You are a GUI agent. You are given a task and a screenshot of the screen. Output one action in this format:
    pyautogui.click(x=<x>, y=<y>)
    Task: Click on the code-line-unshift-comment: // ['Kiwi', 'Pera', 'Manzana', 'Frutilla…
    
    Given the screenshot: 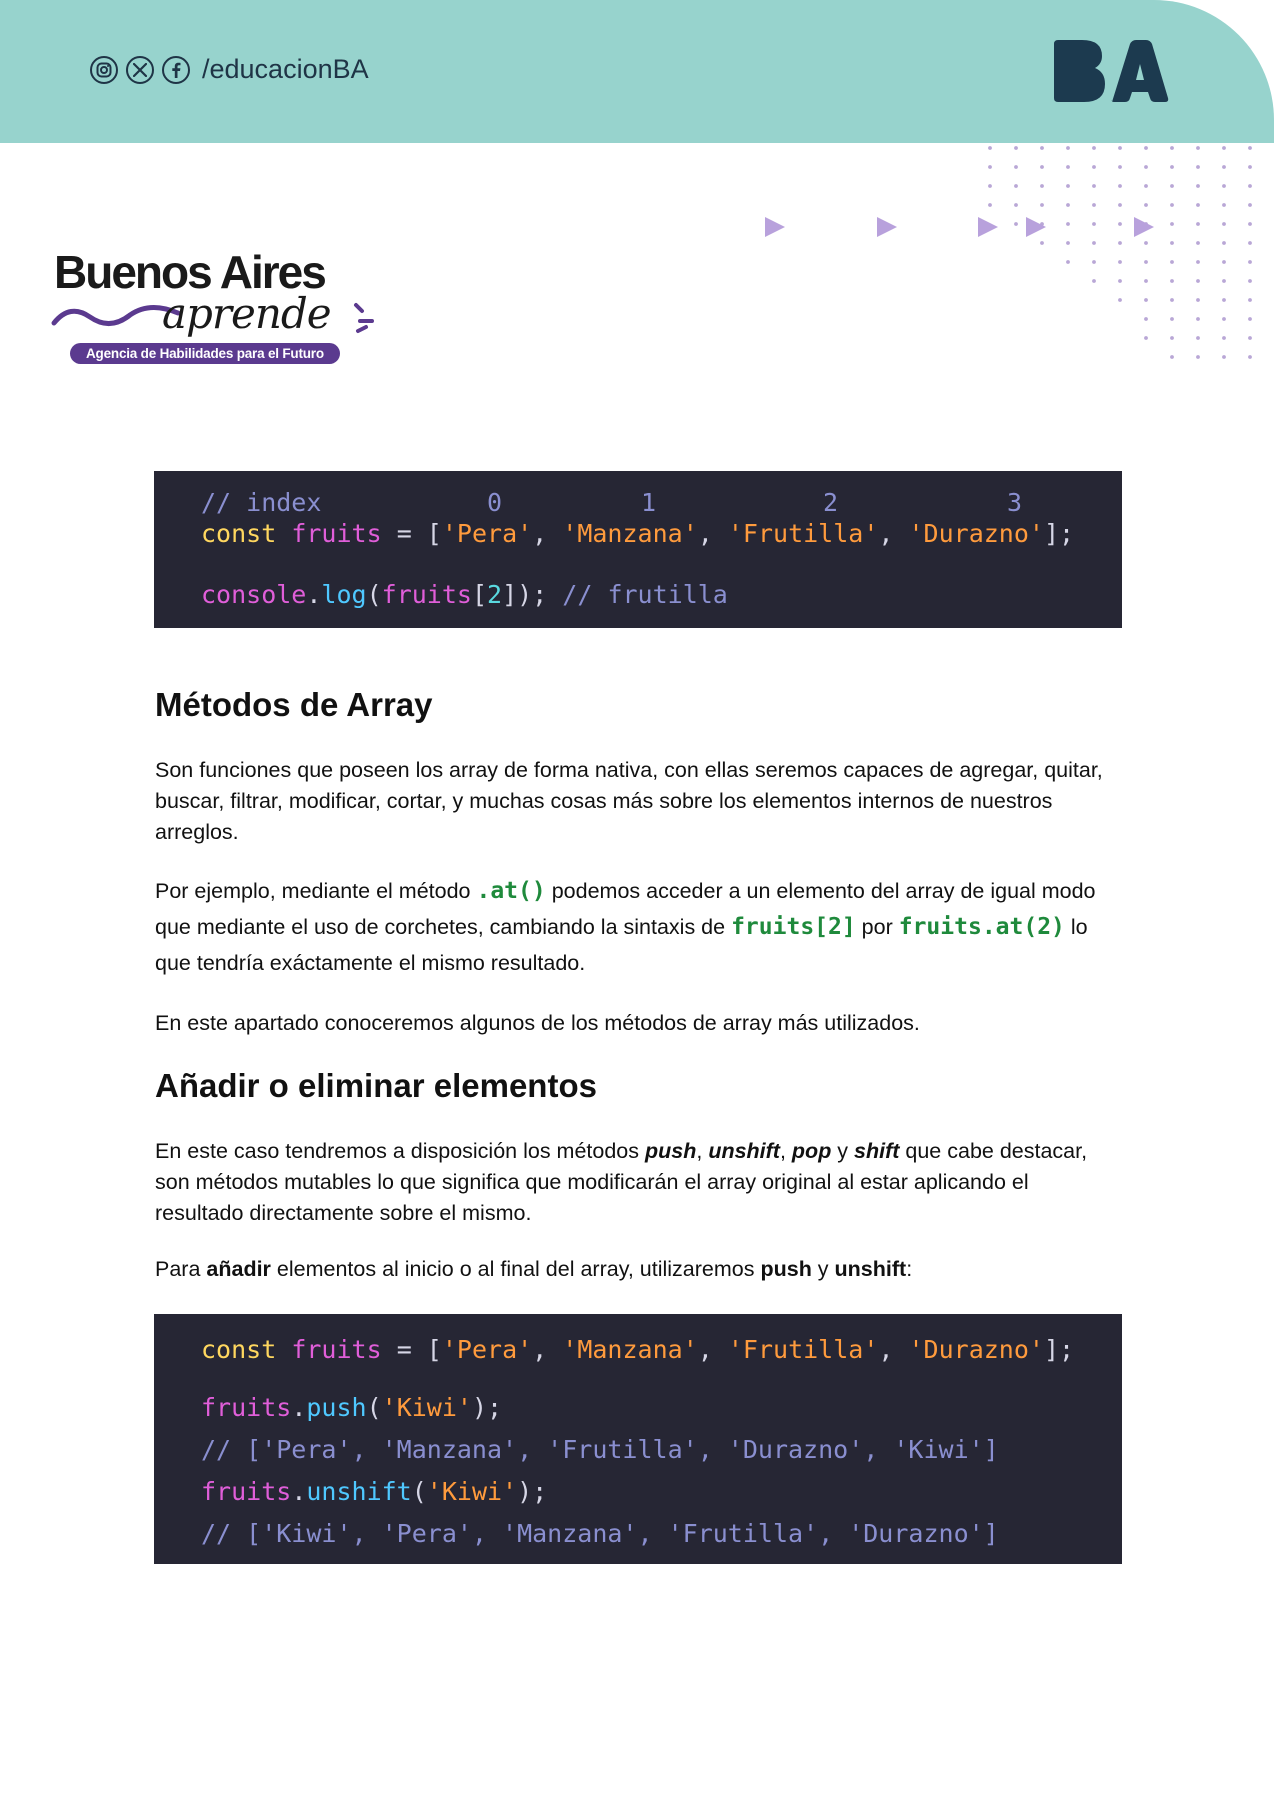 What is the action you would take?
    pyautogui.click(x=600, y=1533)
    